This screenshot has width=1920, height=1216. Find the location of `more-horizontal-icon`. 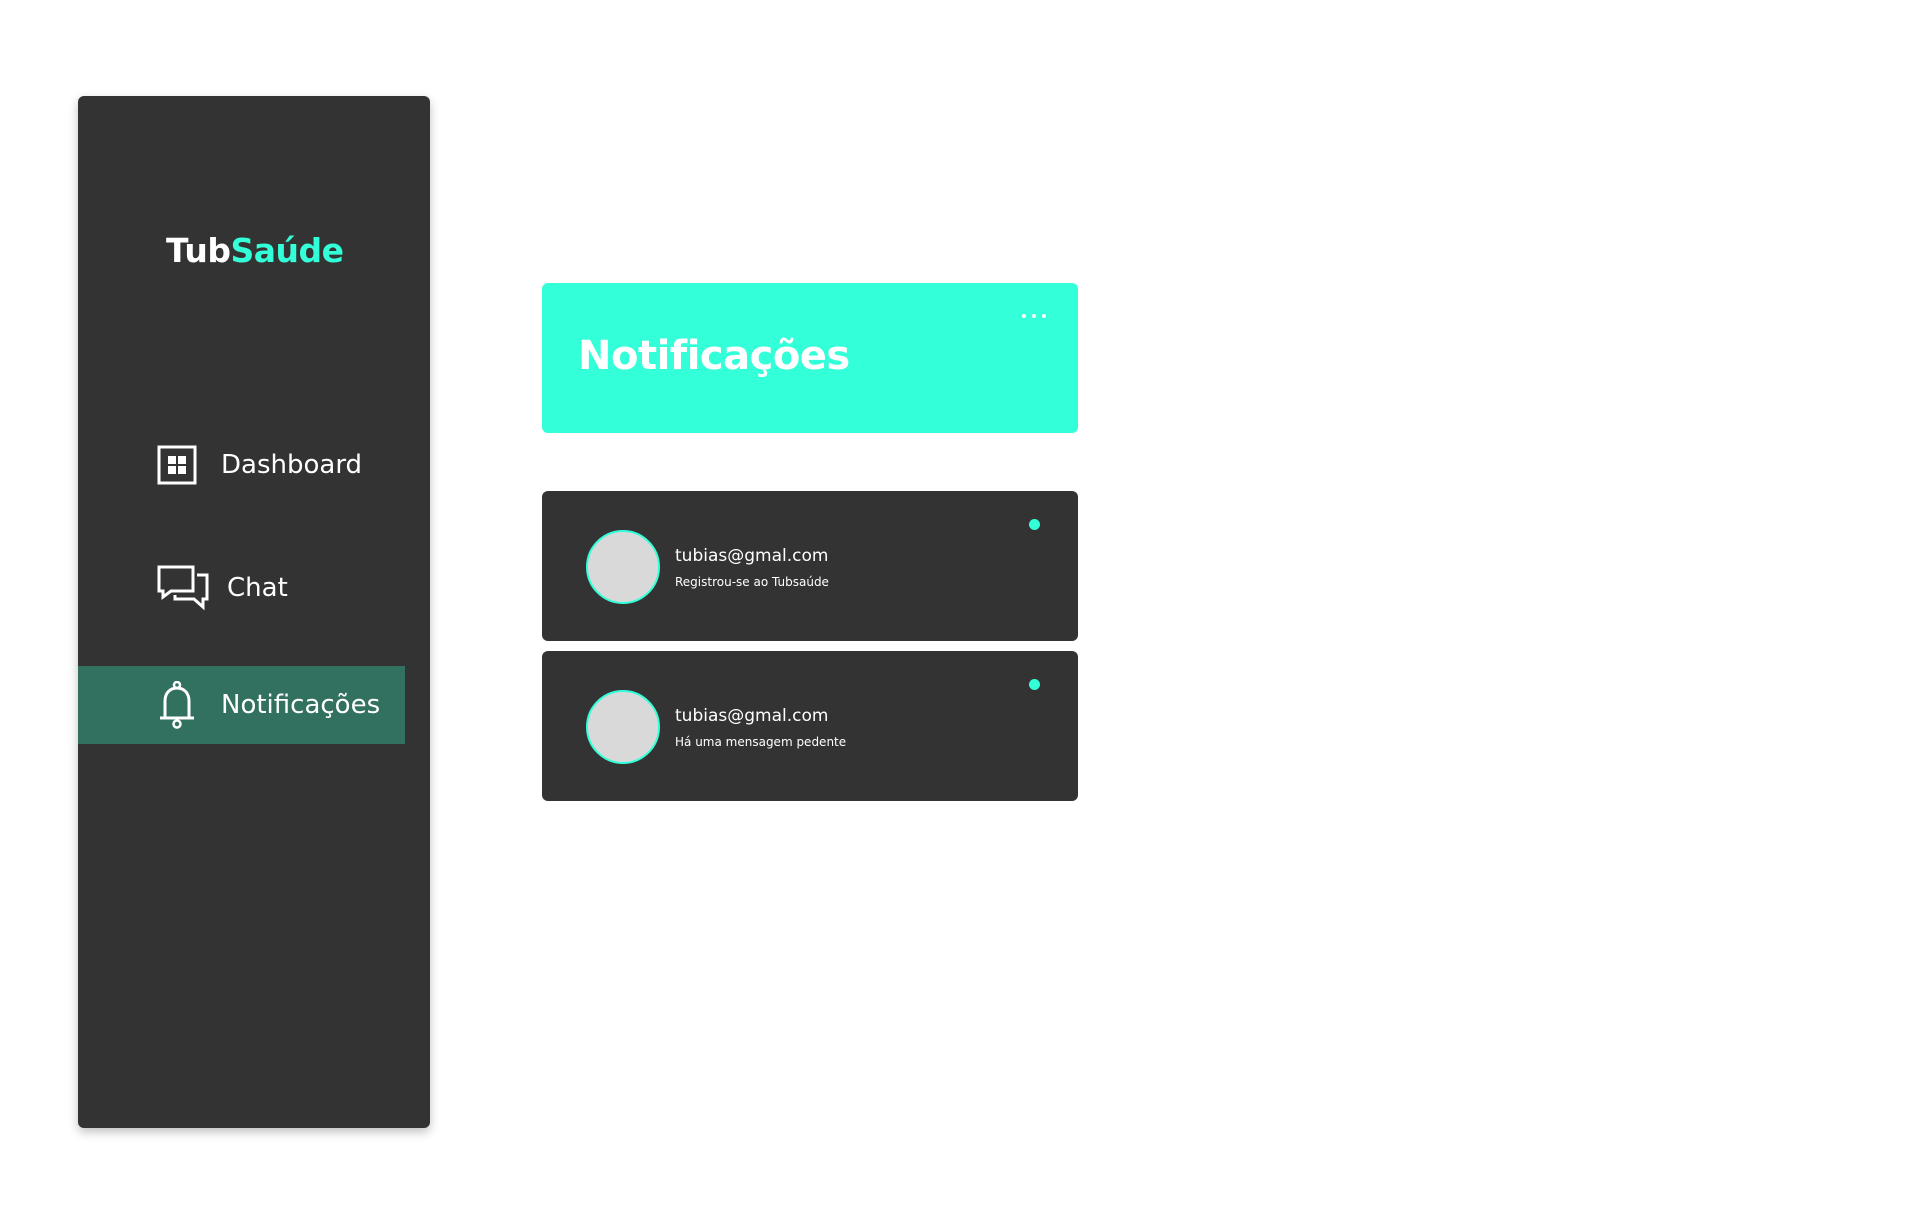

more-horizontal-icon is located at coordinates (1034, 316).